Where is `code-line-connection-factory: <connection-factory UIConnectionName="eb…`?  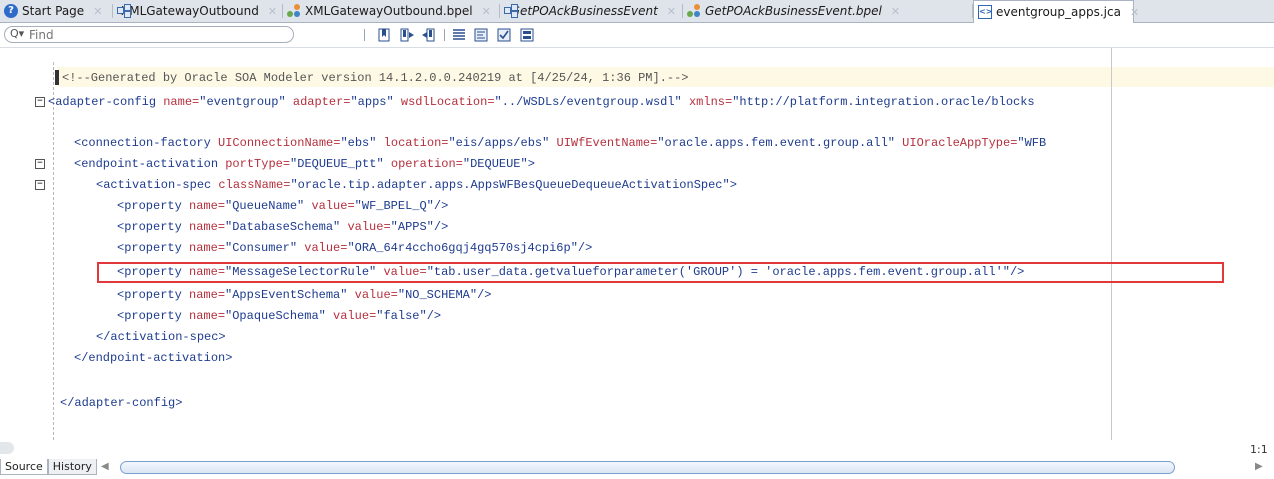 code-line-connection-factory: <connection-factory UIConnectionName="eb… is located at coordinates (560, 143).